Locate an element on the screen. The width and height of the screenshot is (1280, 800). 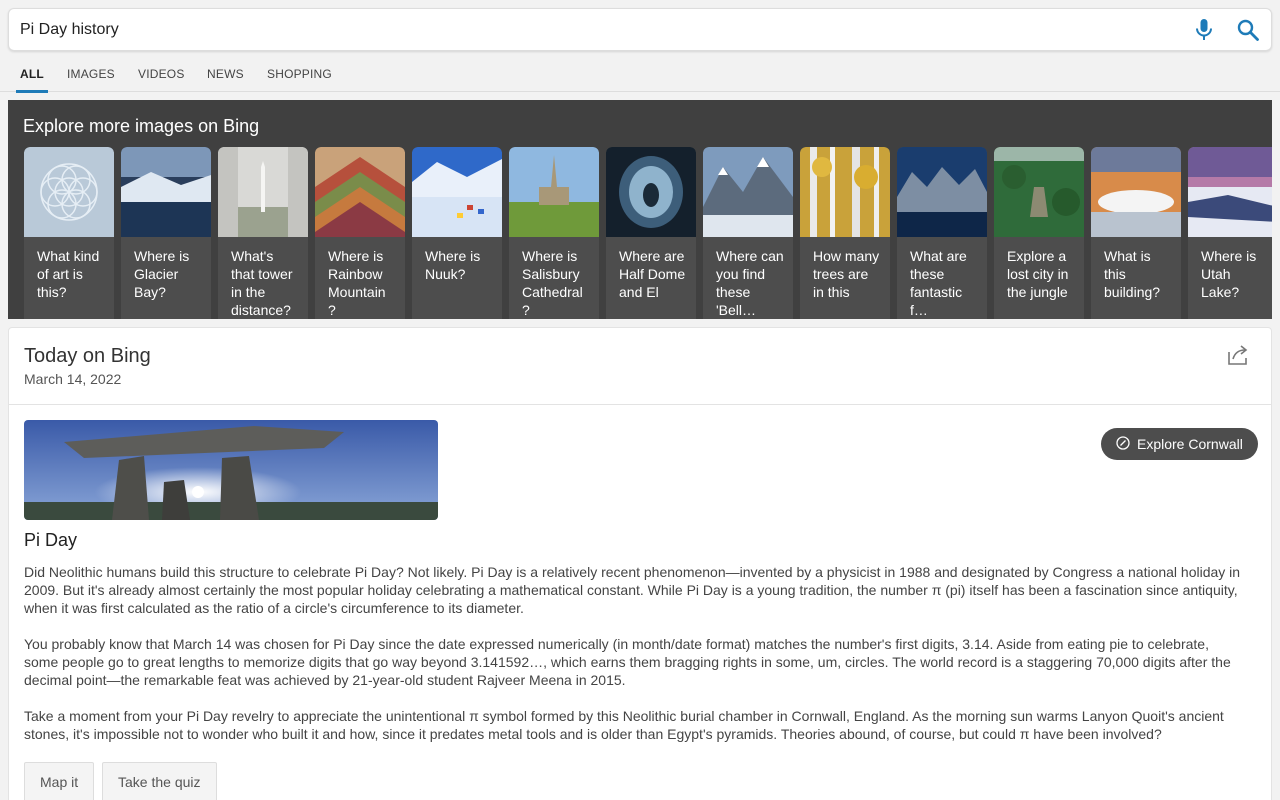
image-card-salisbury-cathedral: Where is Salisbury Cathedral ? is located at coordinates (554, 233).